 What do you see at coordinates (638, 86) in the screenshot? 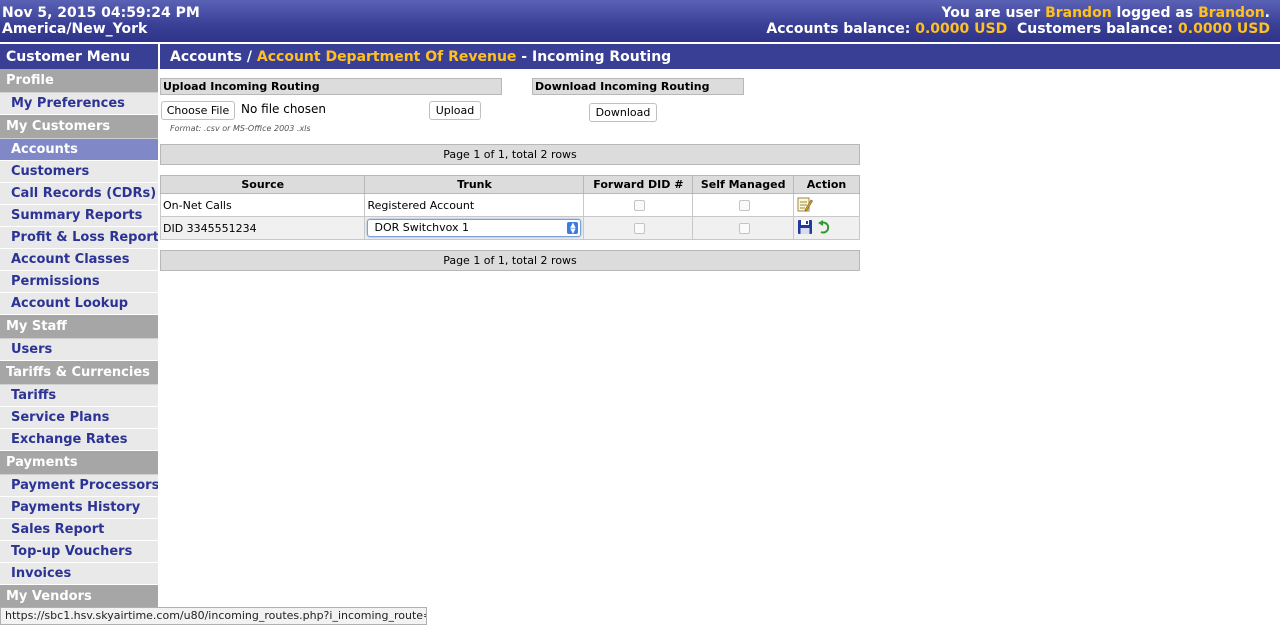
I see `download-section-title: Download Incoming Routing` at bounding box center [638, 86].